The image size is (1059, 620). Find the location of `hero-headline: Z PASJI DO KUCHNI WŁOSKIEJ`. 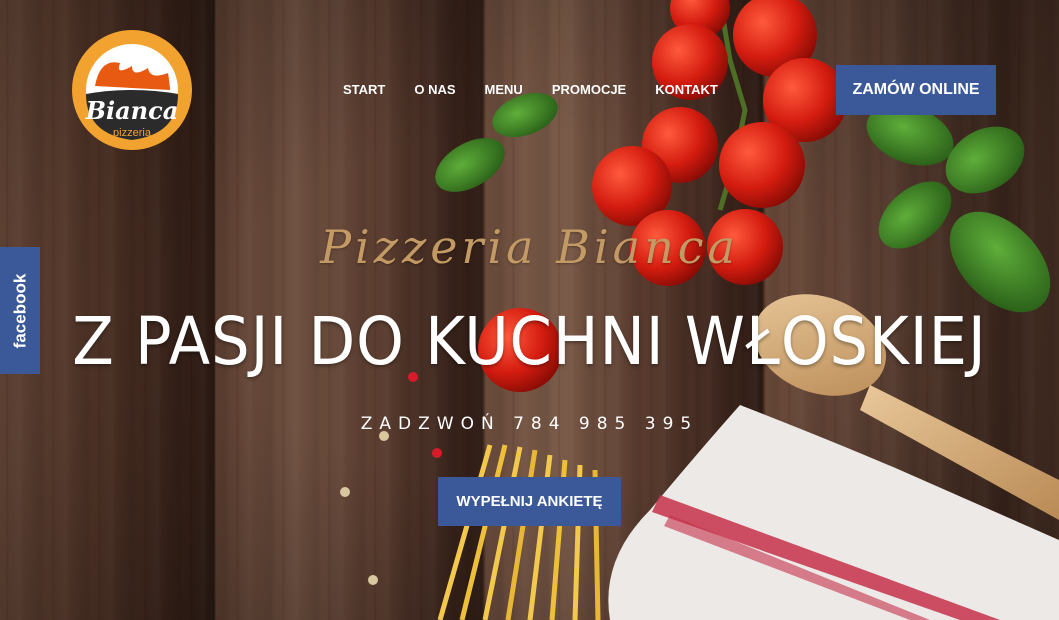

hero-headline: Z PASJI DO KUCHNI WŁOSKIEJ is located at coordinates (529, 341).